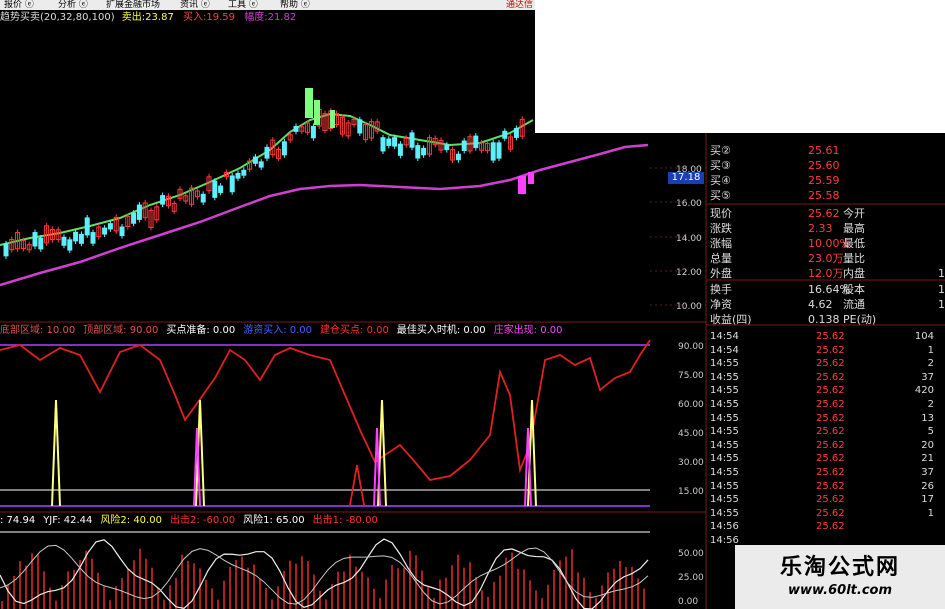 The width and height of the screenshot is (945, 609). What do you see at coordinates (941, 289) in the screenshot?
I see `stat-extra: 1` at bounding box center [941, 289].